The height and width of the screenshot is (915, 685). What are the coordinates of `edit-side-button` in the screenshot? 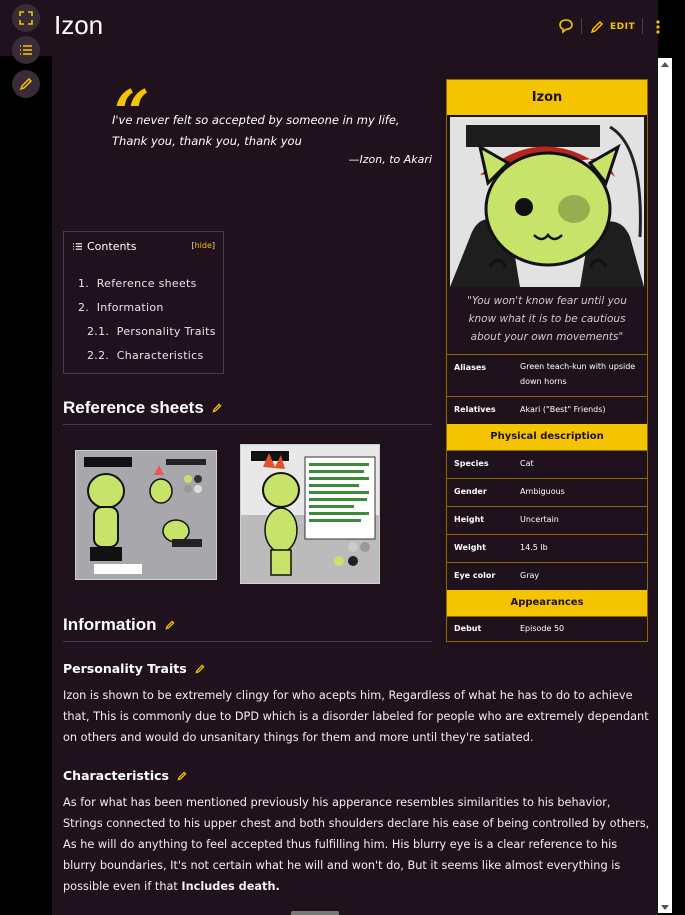 It's located at (26, 84).